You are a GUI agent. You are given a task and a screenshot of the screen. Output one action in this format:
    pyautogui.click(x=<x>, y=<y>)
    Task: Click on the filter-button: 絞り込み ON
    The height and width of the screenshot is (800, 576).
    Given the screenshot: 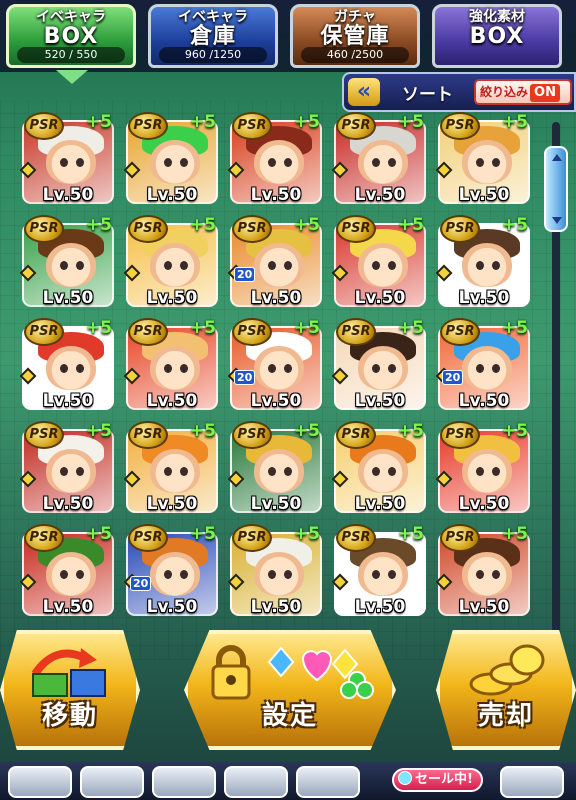 What is the action you would take?
    pyautogui.click(x=523, y=92)
    